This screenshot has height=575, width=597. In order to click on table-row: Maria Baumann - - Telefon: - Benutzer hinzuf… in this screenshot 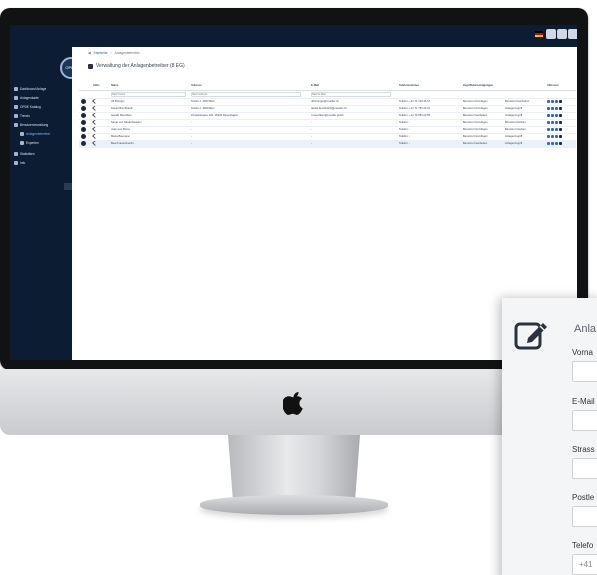, I will do `click(327, 137)`.